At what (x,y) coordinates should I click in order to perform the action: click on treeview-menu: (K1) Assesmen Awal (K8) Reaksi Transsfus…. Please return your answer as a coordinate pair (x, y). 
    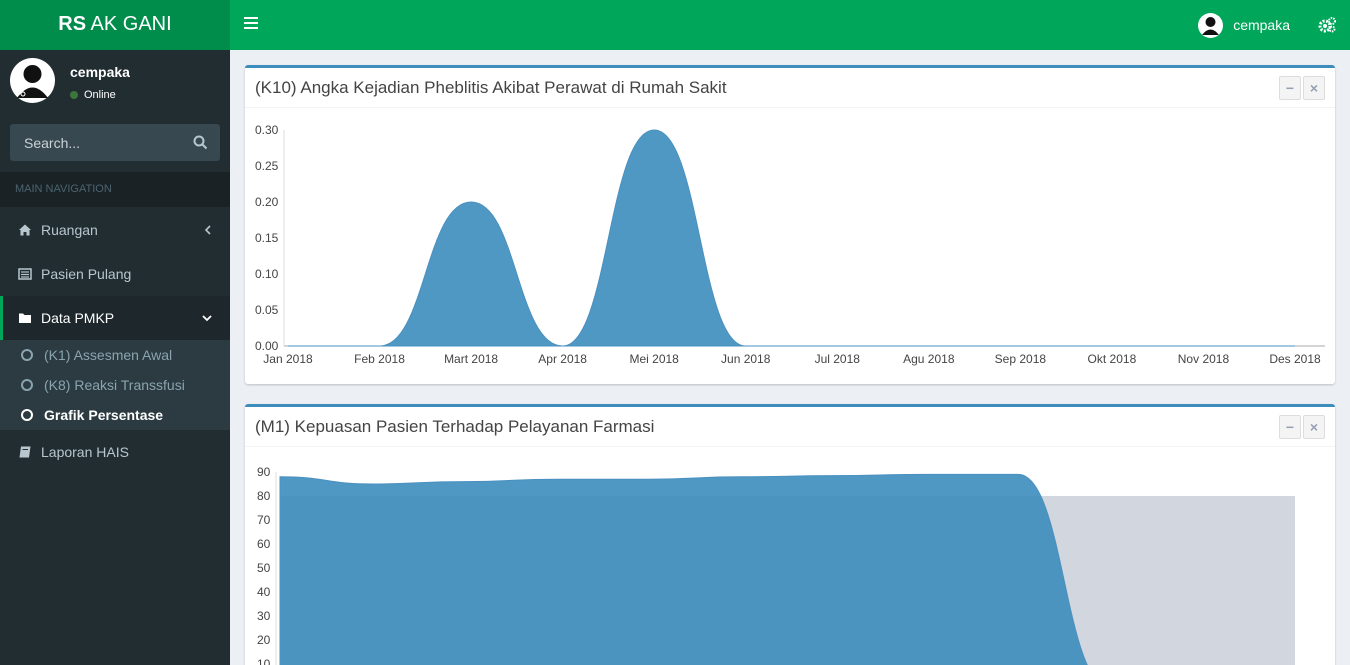
    Looking at the image, I should click on (115, 385).